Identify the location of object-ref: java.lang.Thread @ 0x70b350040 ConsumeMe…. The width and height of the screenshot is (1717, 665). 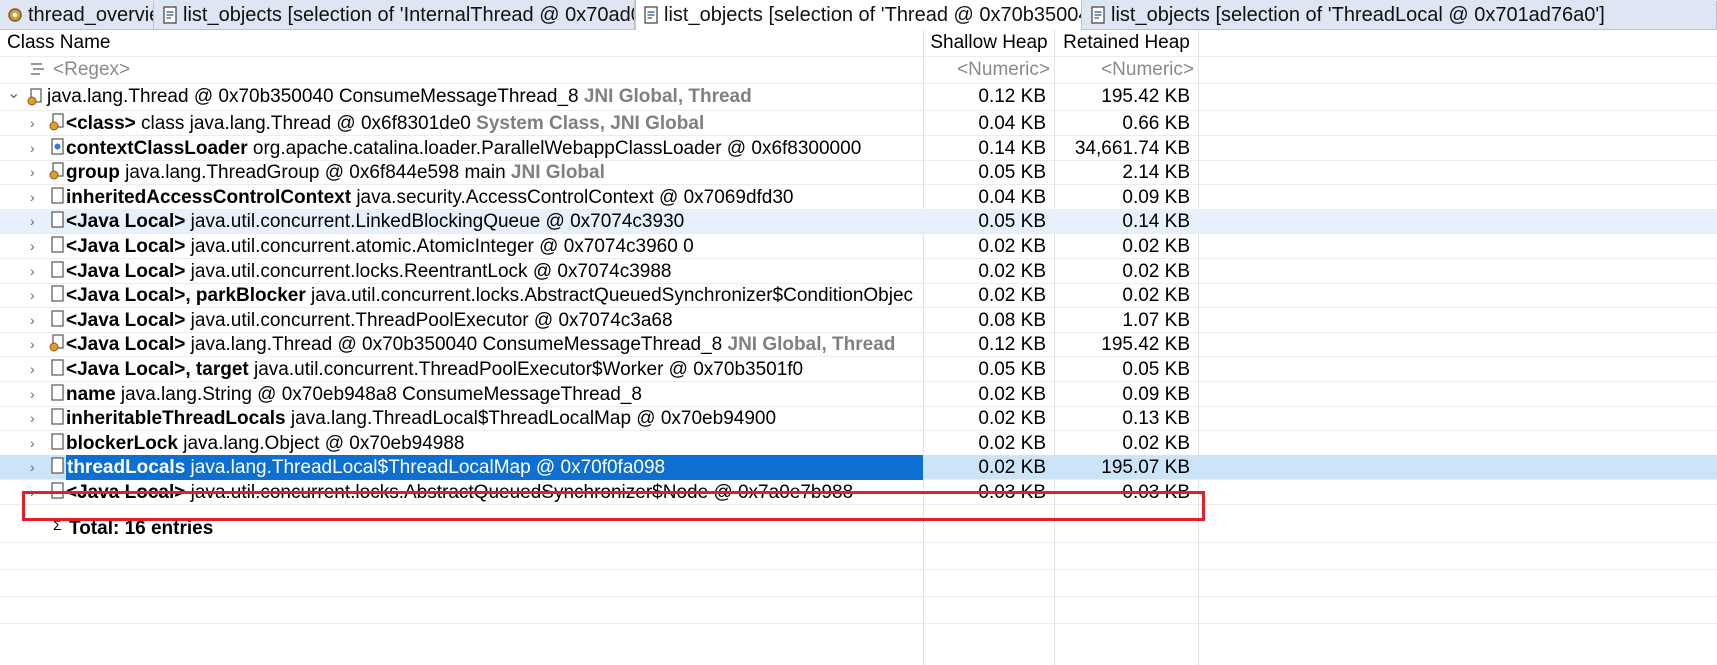
(456, 344).